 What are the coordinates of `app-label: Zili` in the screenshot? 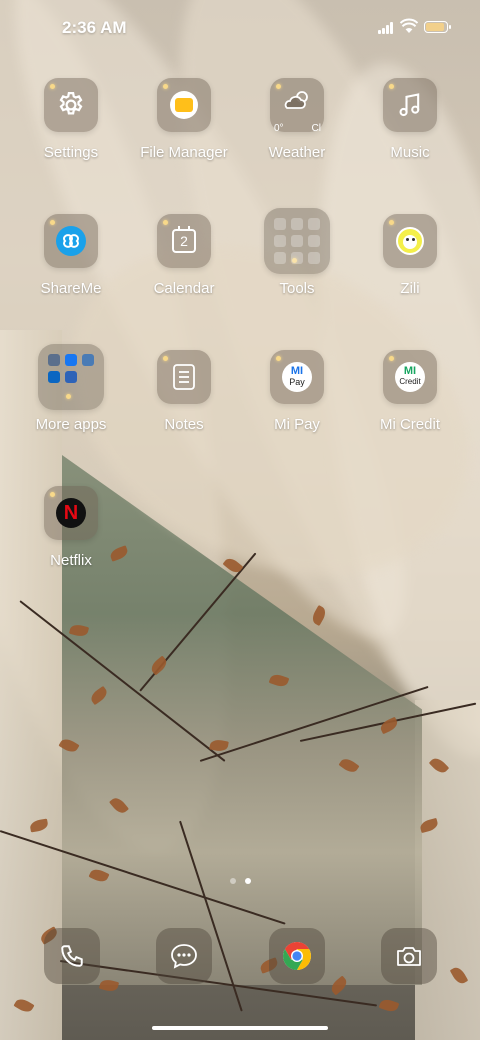 It's located at (410, 288).